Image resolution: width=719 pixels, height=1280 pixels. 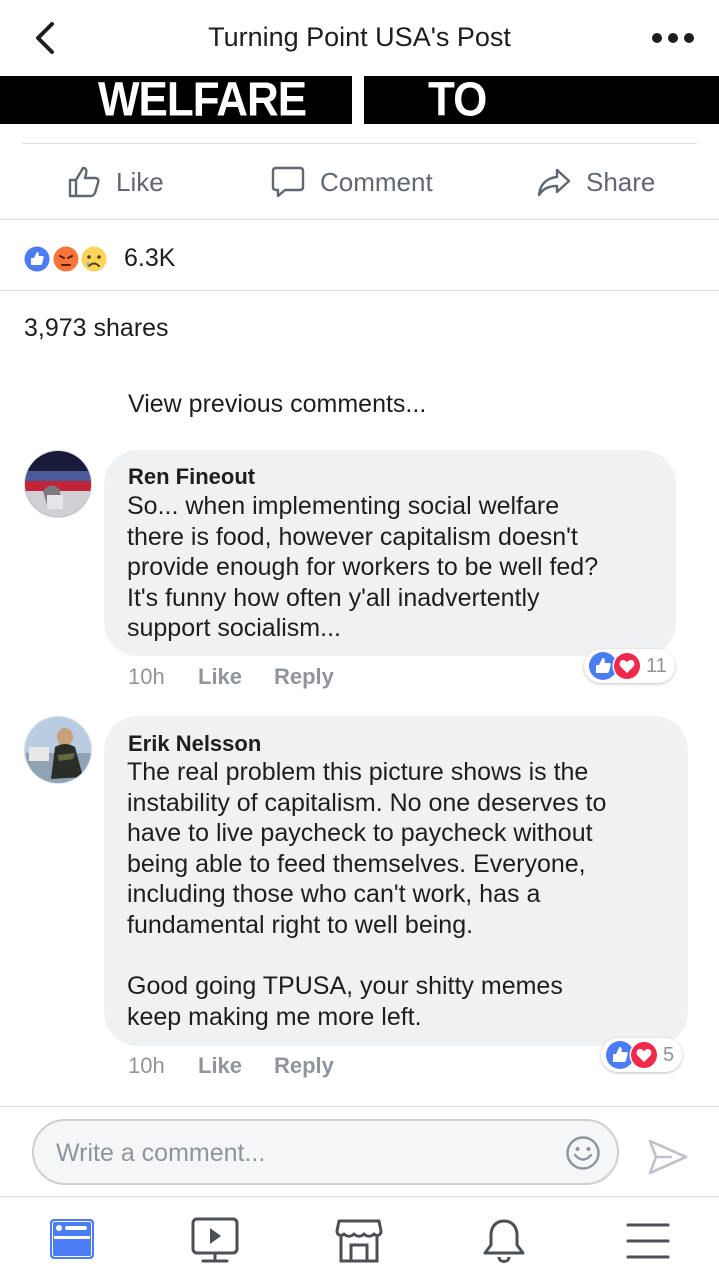 I want to click on share-label: Share, so click(x=621, y=181).